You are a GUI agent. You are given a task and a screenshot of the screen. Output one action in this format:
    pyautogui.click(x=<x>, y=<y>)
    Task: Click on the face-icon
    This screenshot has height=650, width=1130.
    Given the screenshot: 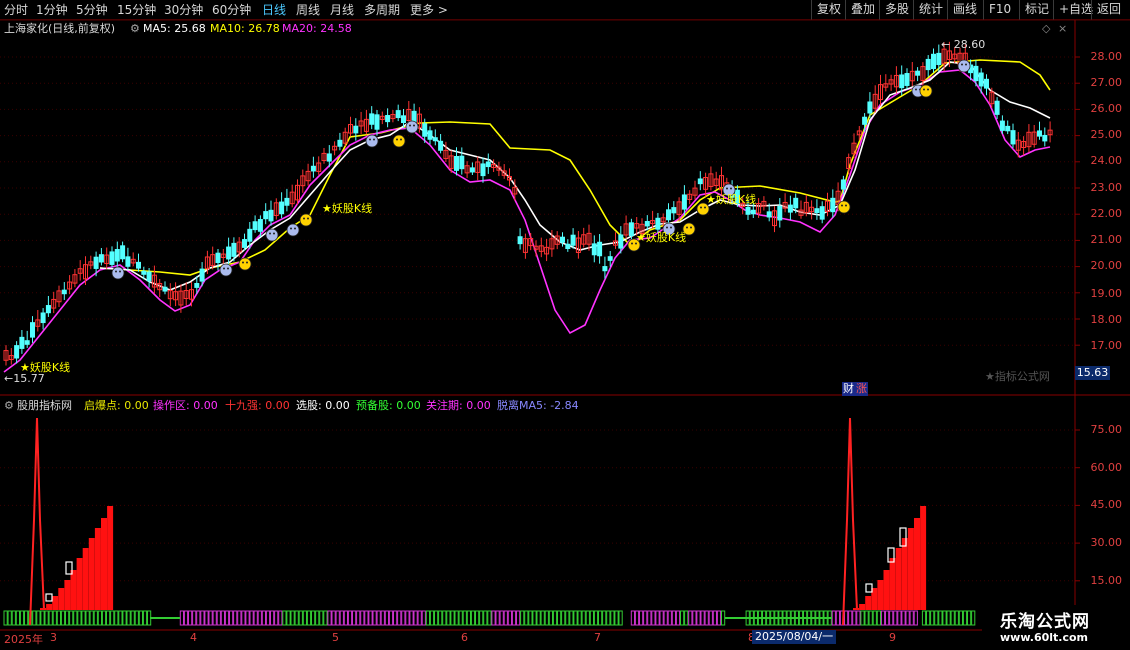 What is the action you would take?
    pyautogui.click(x=226, y=270)
    